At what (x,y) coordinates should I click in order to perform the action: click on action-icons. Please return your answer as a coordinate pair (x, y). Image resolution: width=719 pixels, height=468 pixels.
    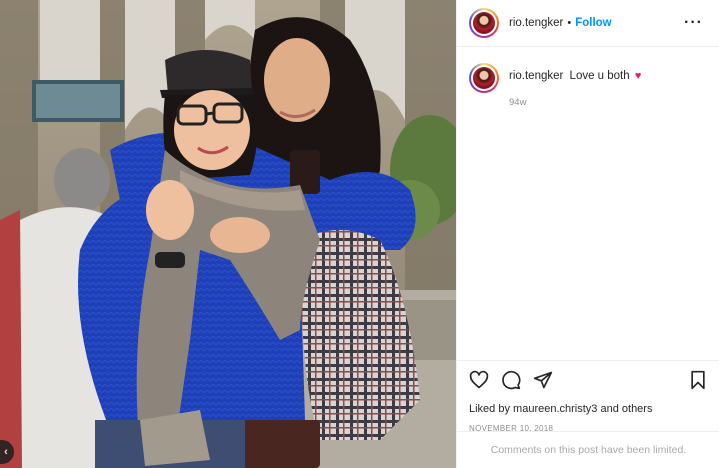
    Looking at the image, I should click on (588, 380).